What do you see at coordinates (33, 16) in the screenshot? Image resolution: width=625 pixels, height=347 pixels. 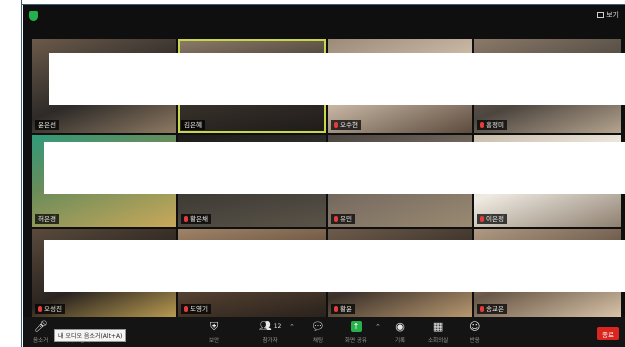 I see `security-shield-icon` at bounding box center [33, 16].